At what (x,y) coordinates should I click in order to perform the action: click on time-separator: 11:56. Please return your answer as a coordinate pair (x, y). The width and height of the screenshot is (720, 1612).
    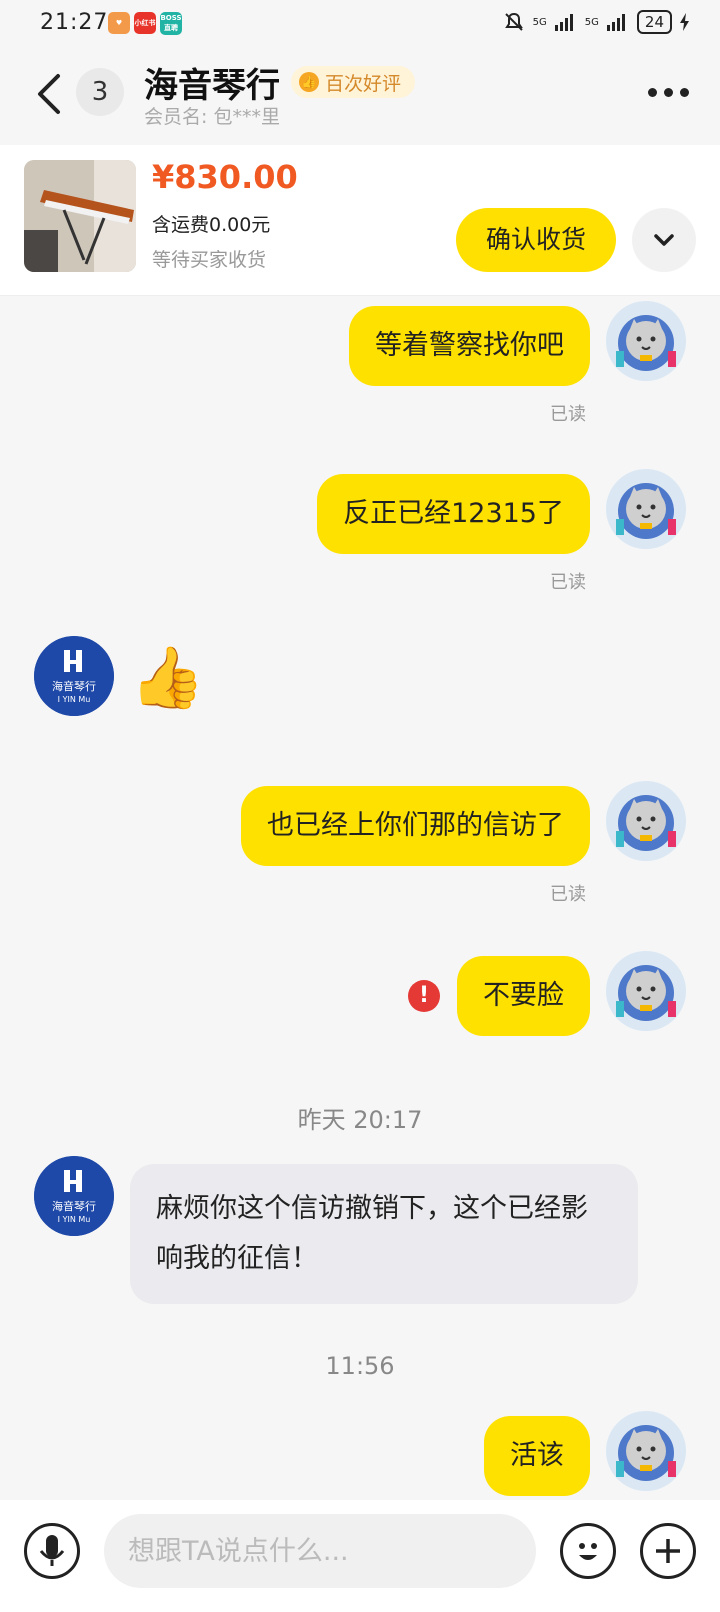
    Looking at the image, I should click on (360, 1366).